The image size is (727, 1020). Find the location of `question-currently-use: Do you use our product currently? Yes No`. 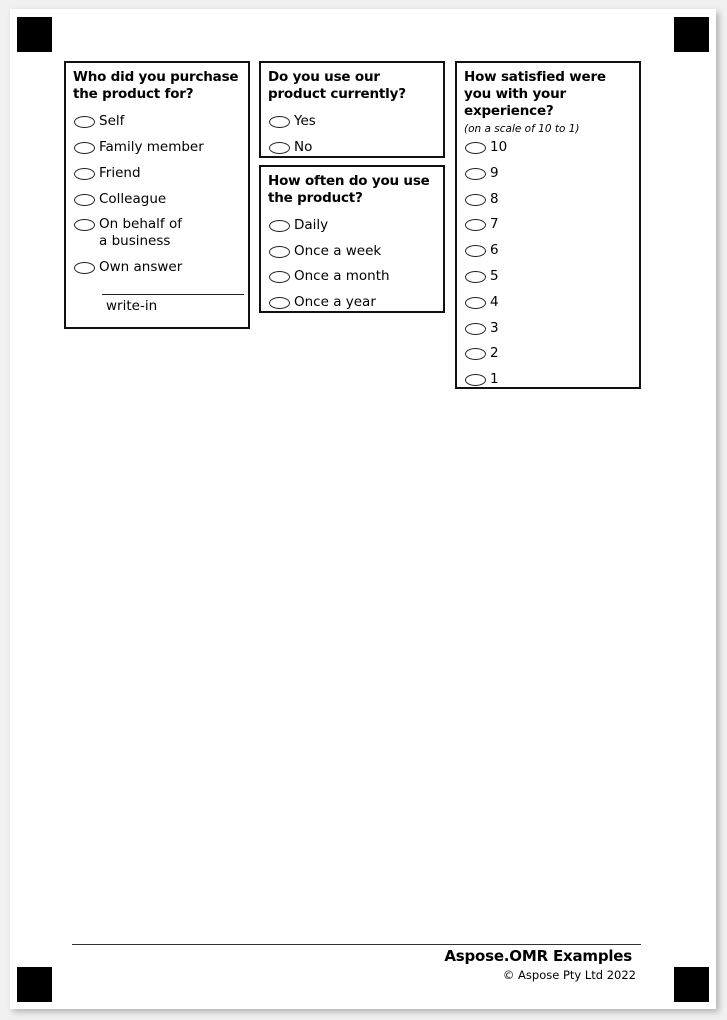

question-currently-use: Do you use our product currently? Yes No is located at coordinates (352, 109).